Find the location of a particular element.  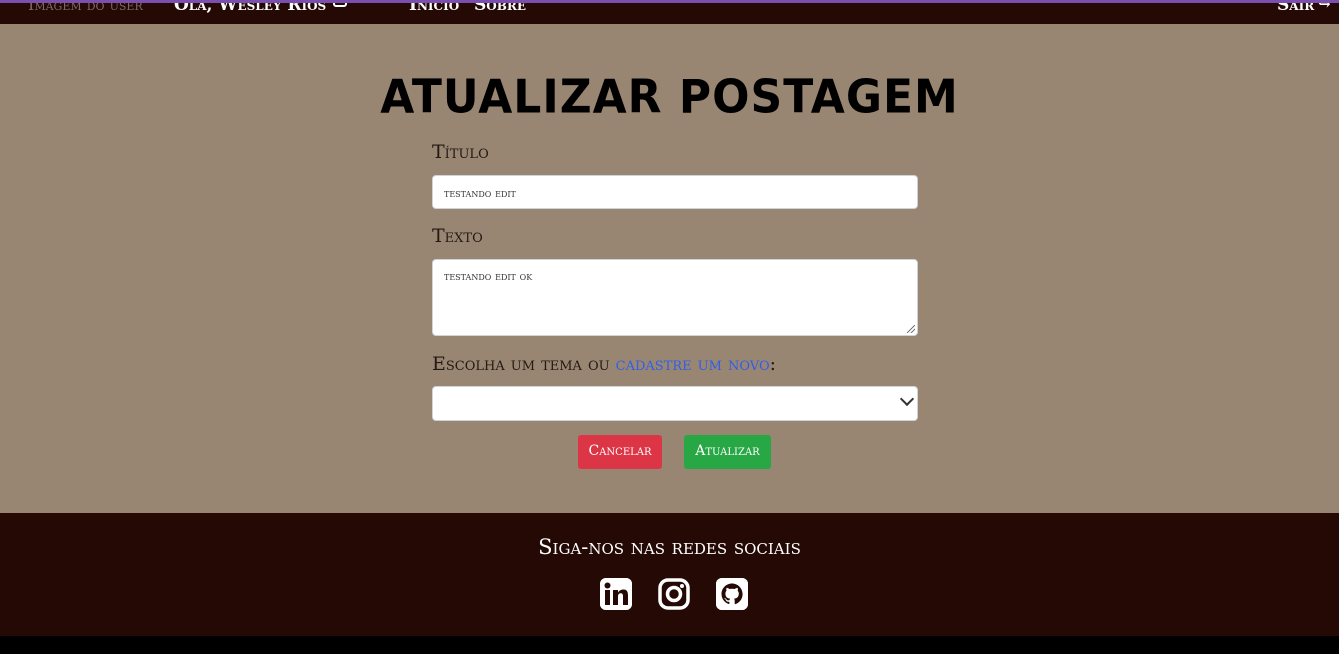

text-textarea-value: testando edit ok is located at coordinates (488, 276).